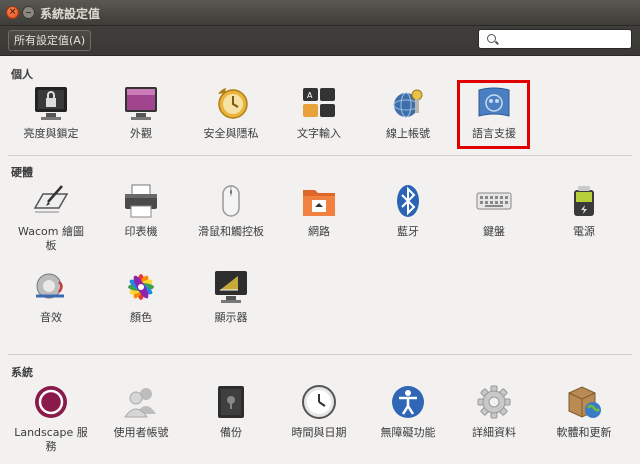 This screenshot has width=640, height=464. I want to click on item-sound: 音效, so click(51, 298).